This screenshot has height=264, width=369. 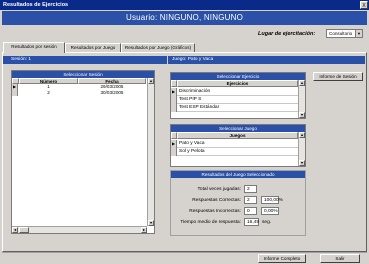 I want to click on session-info: Sesión: 1, so click(x=85, y=60).